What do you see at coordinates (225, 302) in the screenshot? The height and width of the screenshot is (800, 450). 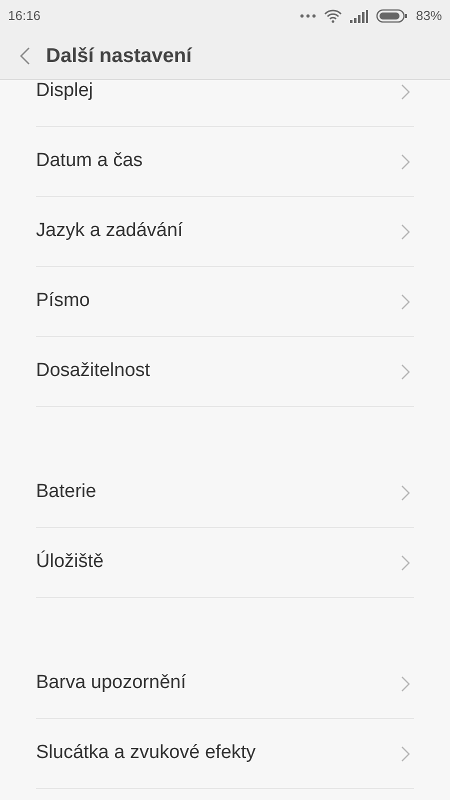 I see `settings-item: Písmo` at bounding box center [225, 302].